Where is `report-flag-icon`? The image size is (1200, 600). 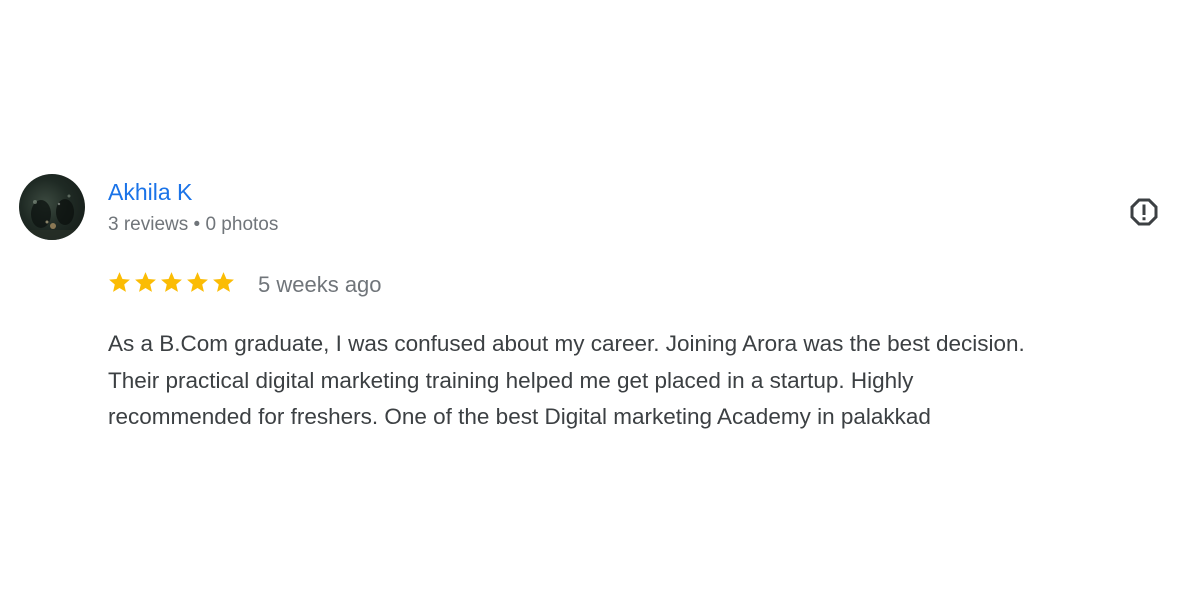
report-flag-icon is located at coordinates (1144, 212).